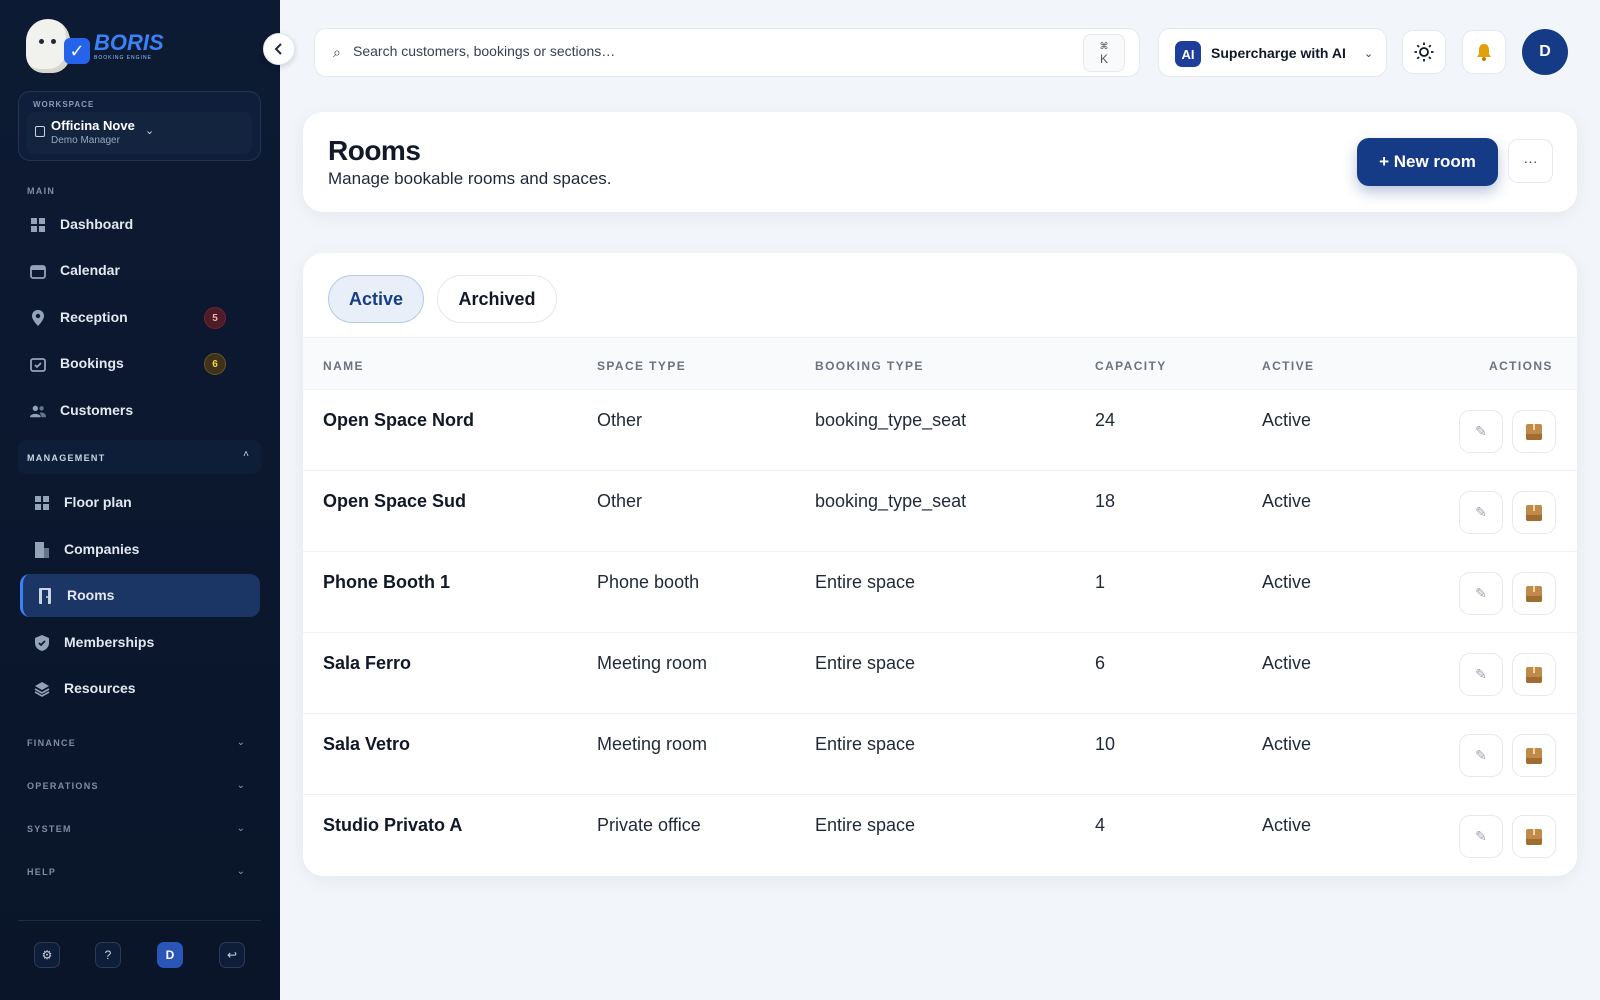 Image resolution: width=1600 pixels, height=1000 pixels. Describe the element at coordinates (40, 131) in the screenshot. I see `building-icon` at that location.